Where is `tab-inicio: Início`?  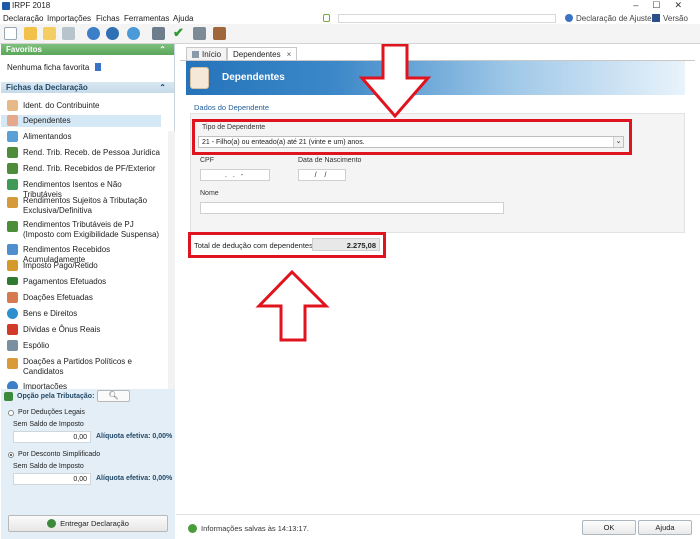 tab-inicio: Início is located at coordinates (207, 53).